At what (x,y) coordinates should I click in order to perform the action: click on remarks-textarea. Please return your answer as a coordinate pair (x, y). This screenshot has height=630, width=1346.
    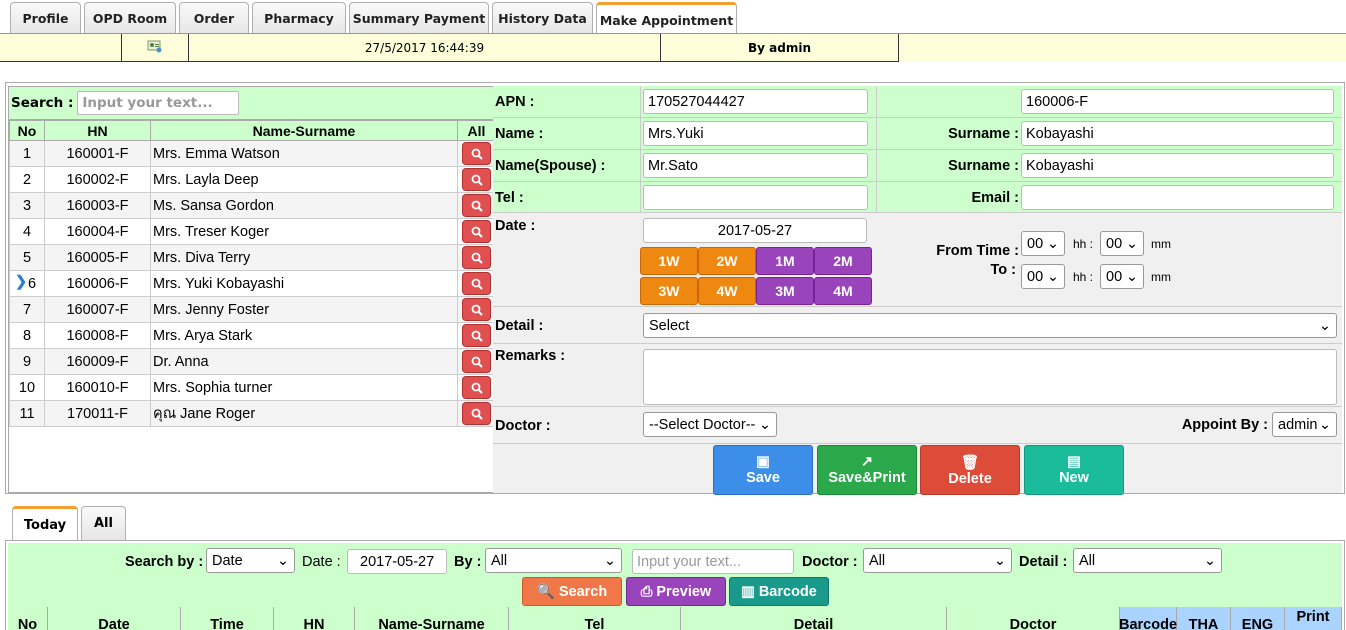
    Looking at the image, I should click on (990, 377).